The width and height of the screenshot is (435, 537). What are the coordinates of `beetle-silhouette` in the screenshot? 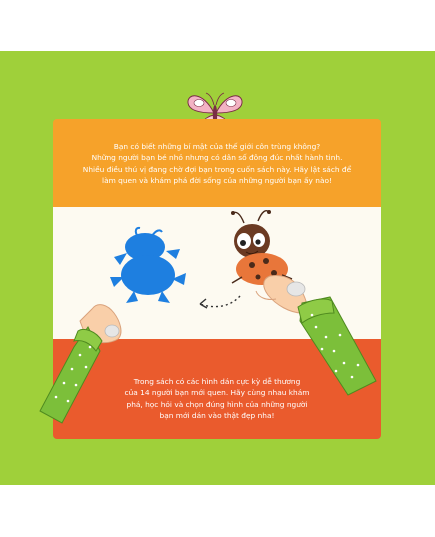 It's located at (148, 264).